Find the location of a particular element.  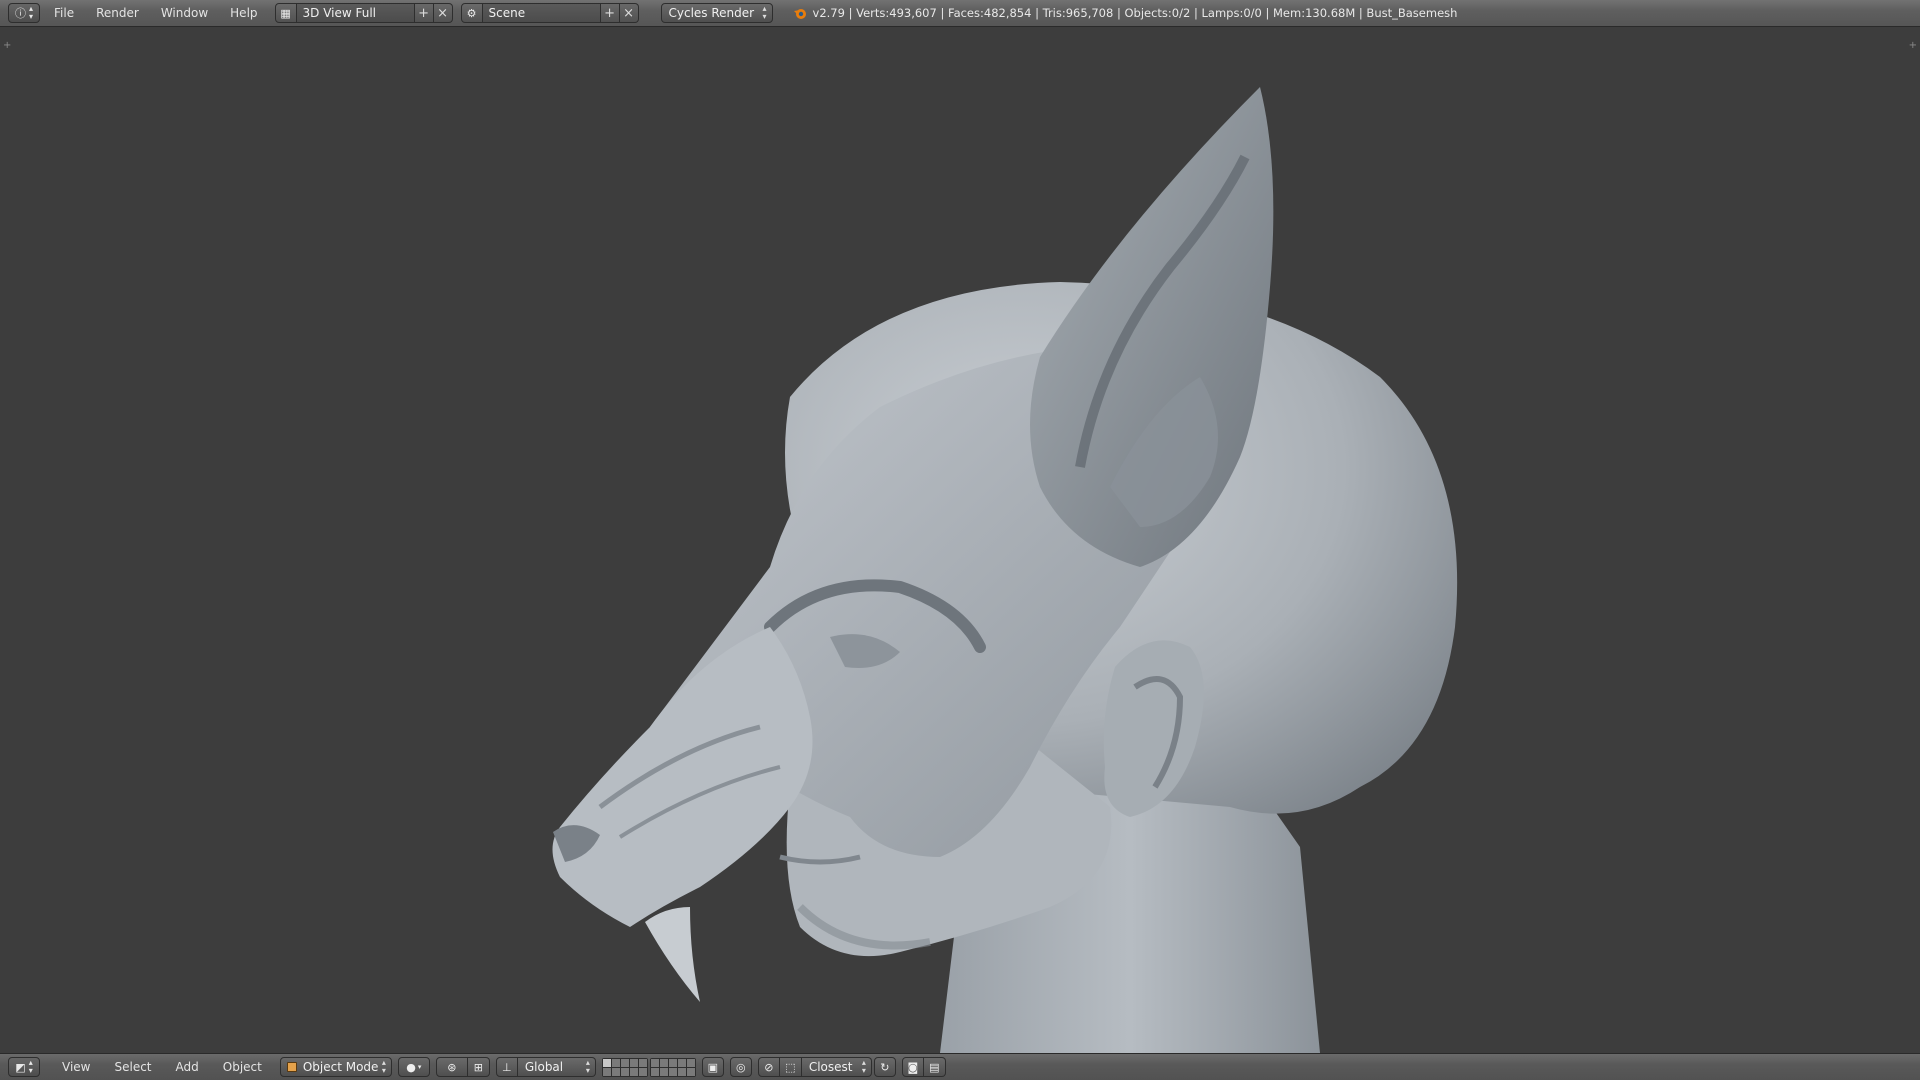

solid-shading-icon: ● is located at coordinates (411, 1067).